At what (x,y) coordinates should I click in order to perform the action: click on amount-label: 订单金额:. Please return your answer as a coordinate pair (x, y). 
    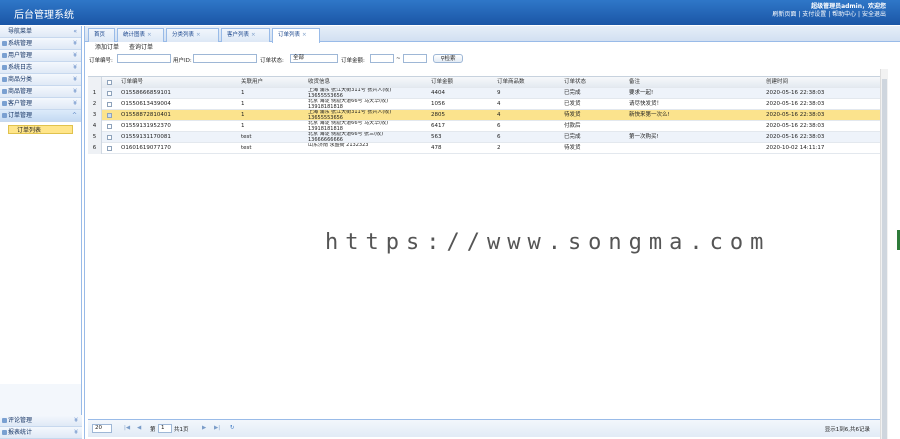
    Looking at the image, I should click on (353, 61).